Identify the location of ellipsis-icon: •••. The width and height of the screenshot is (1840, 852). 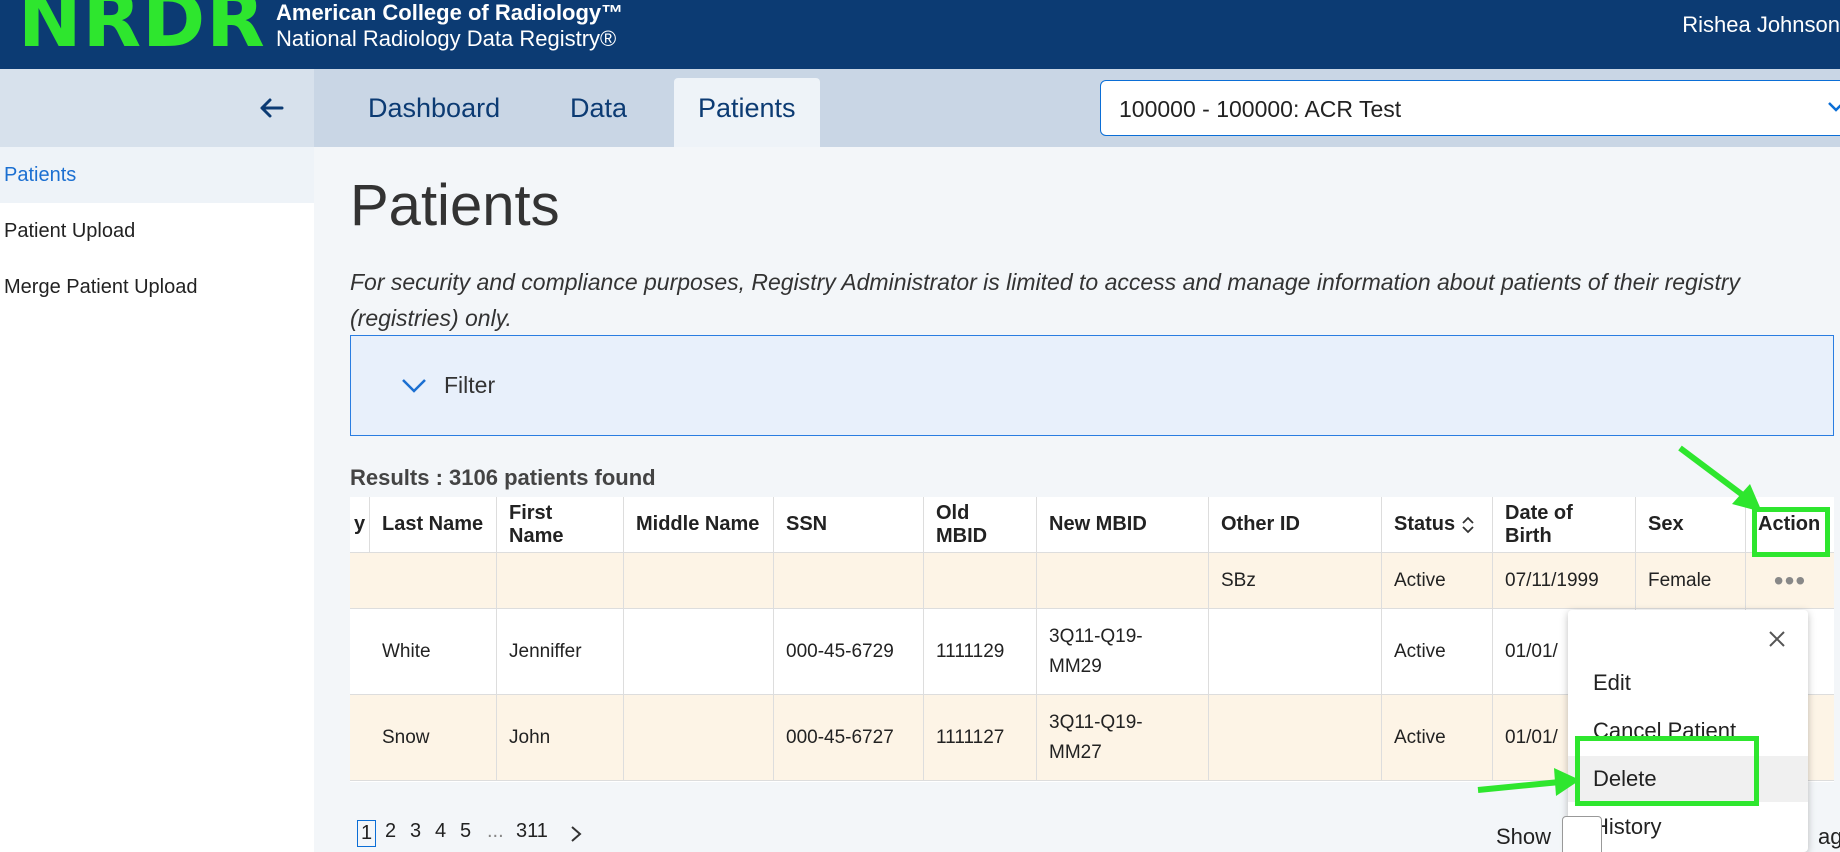
(1790, 580).